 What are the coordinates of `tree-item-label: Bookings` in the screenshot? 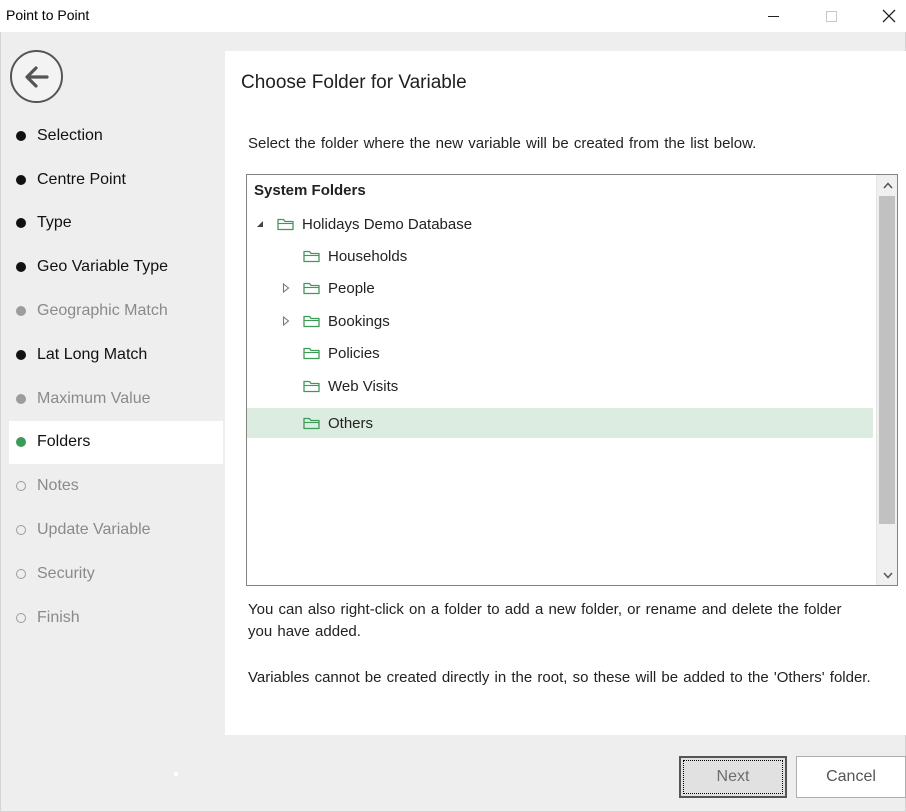 It's located at (359, 321).